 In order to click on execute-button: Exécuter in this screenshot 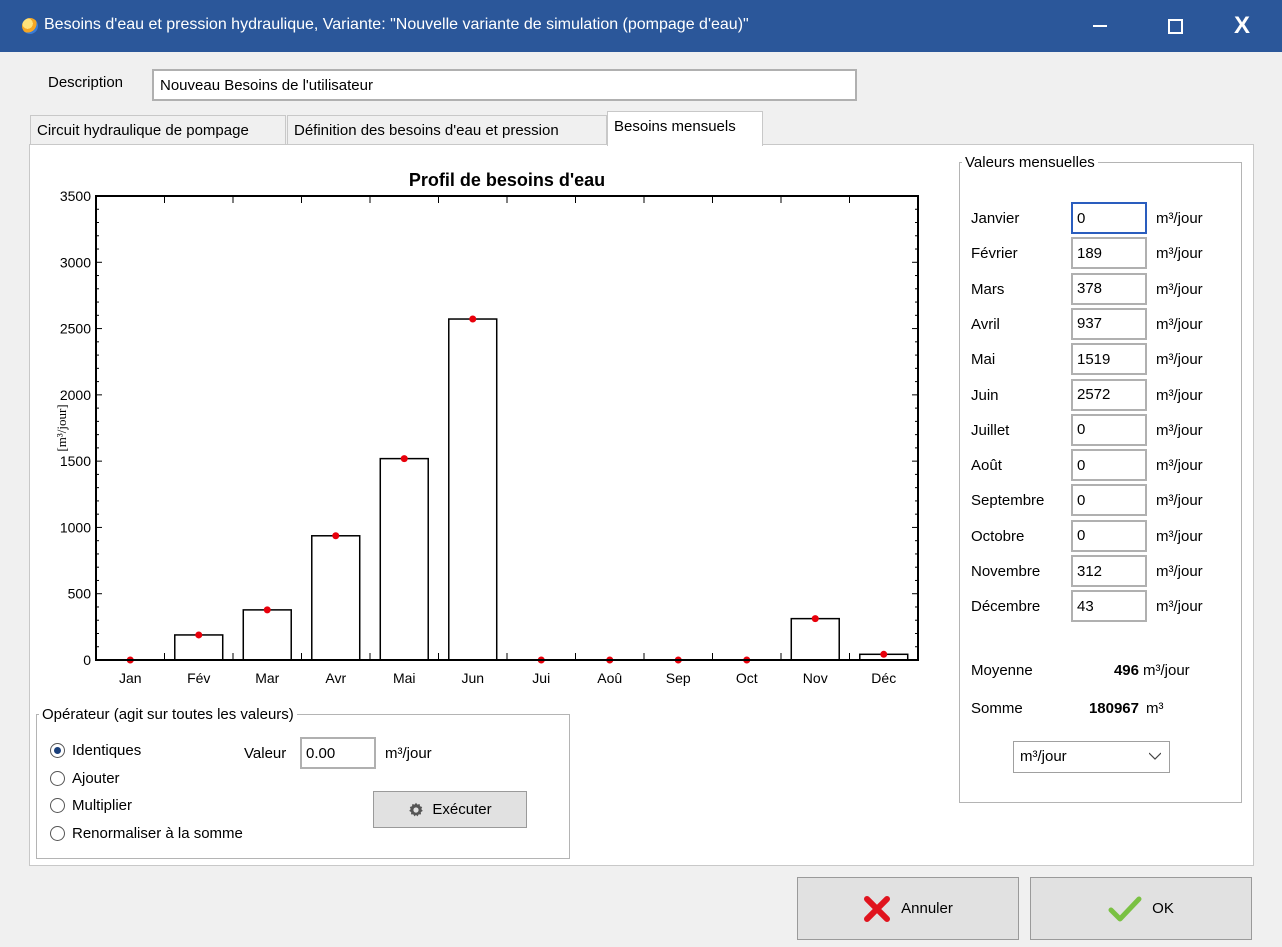, I will do `click(450, 809)`.